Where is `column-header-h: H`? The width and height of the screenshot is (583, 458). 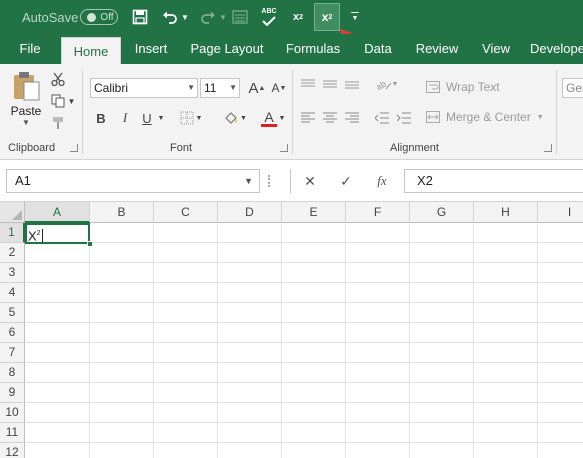
column-header-h: H is located at coordinates (506, 212).